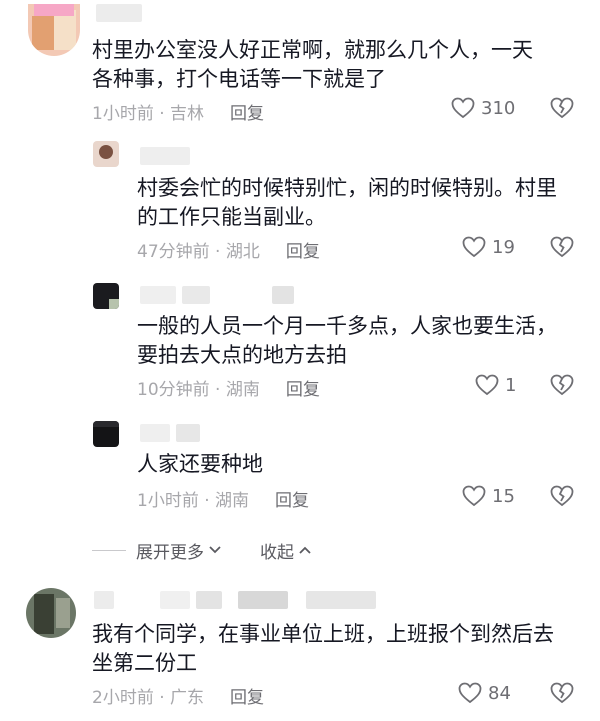  What do you see at coordinates (484, 693) in the screenshot?
I see `like-button: 84` at bounding box center [484, 693].